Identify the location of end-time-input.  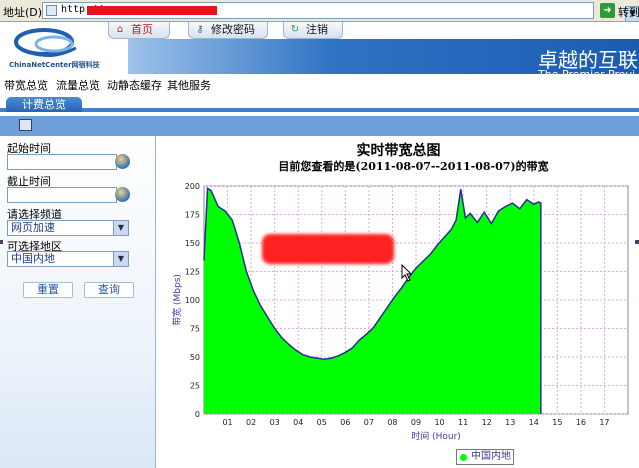
(62, 195).